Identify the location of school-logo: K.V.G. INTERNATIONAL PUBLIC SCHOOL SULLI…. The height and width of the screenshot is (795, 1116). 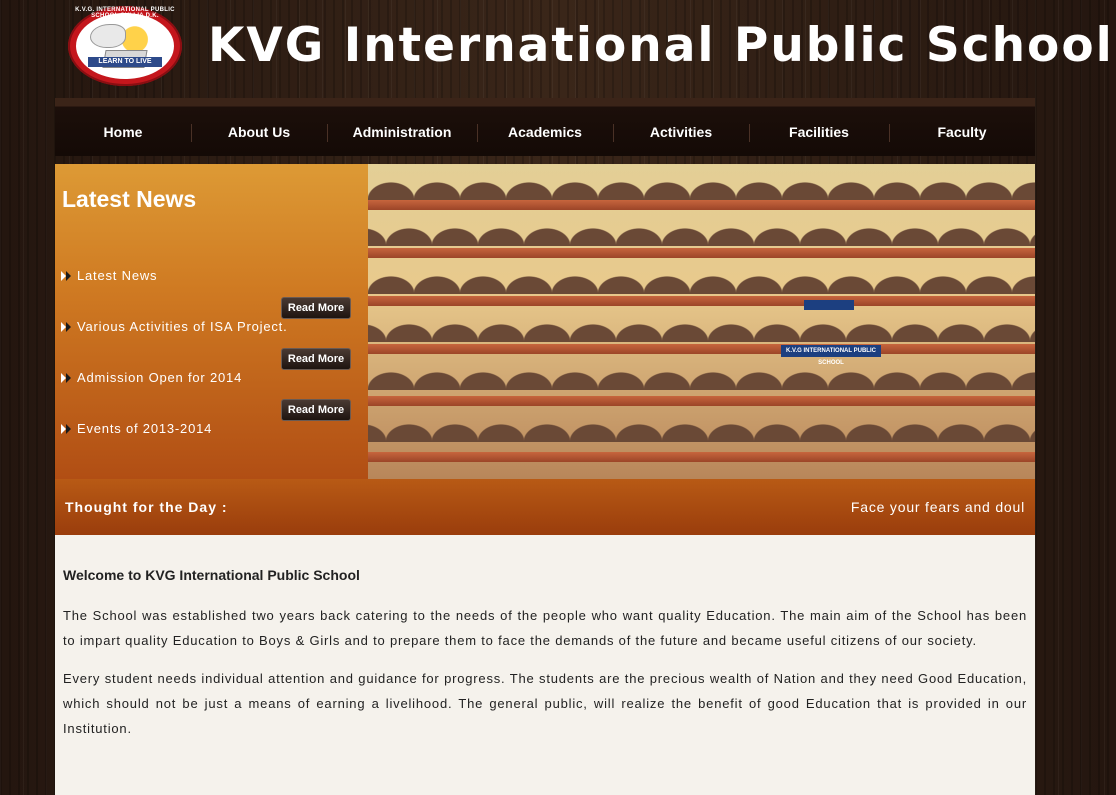
(125, 46).